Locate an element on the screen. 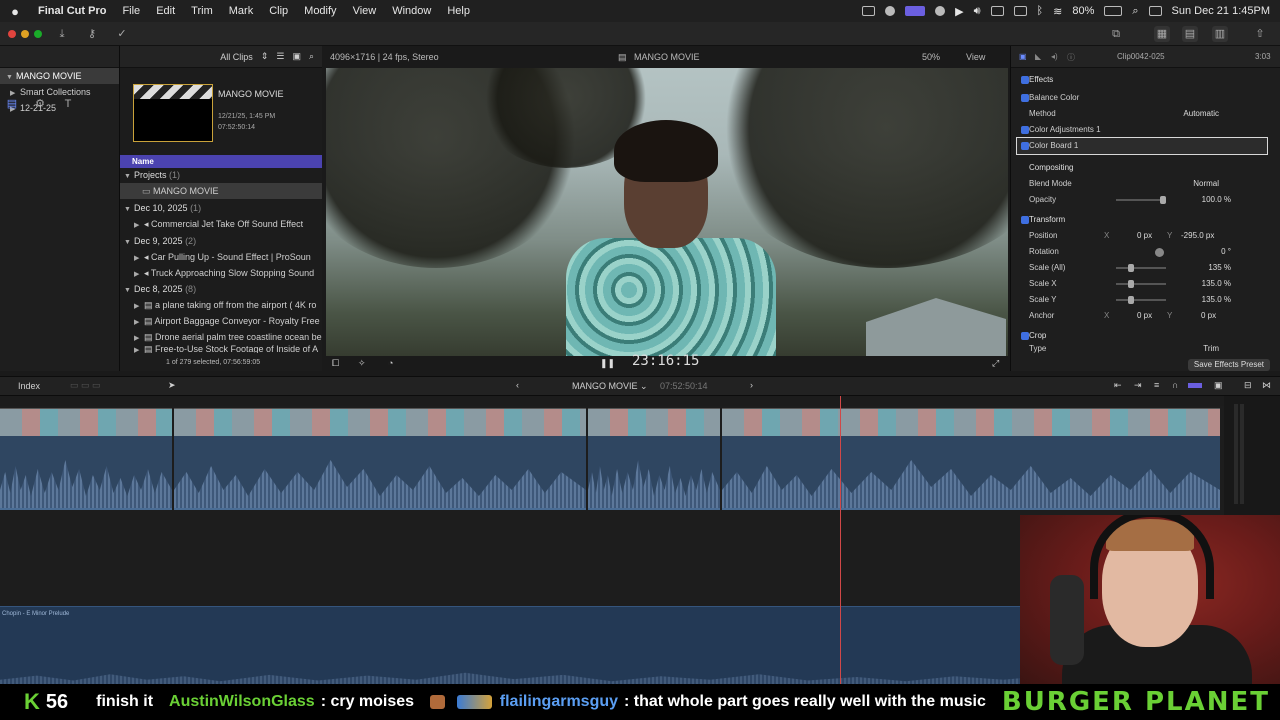  control-center-icon is located at coordinates (1155, 11).